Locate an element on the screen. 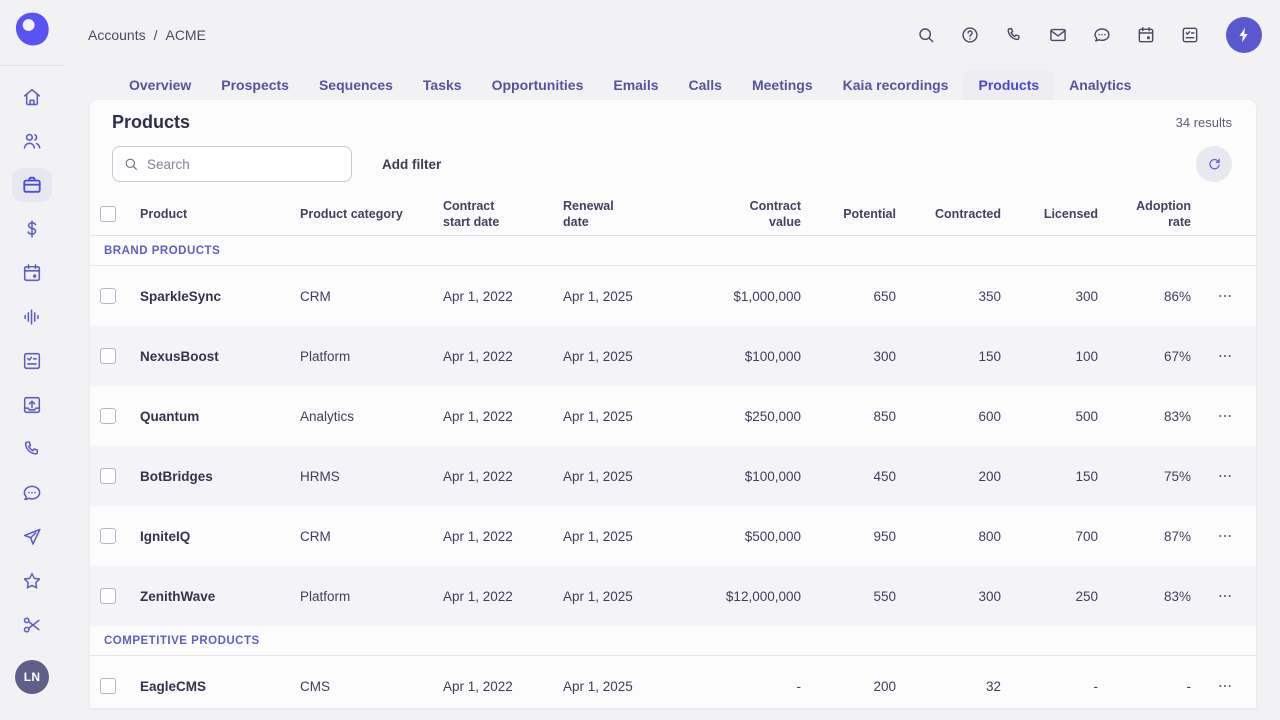  tab-prospects: Prospects is located at coordinates (255, 85).